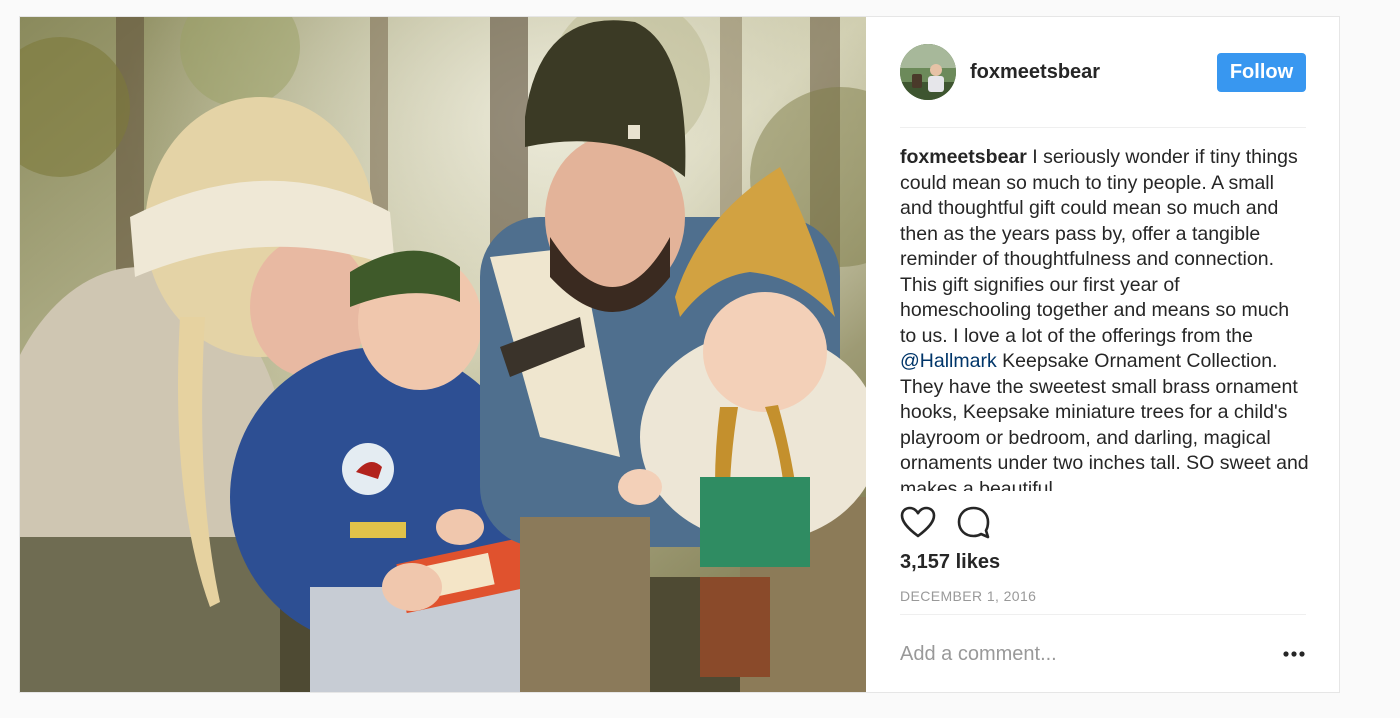 This screenshot has height=718, width=1400. I want to click on heart-icon, so click(918, 523).